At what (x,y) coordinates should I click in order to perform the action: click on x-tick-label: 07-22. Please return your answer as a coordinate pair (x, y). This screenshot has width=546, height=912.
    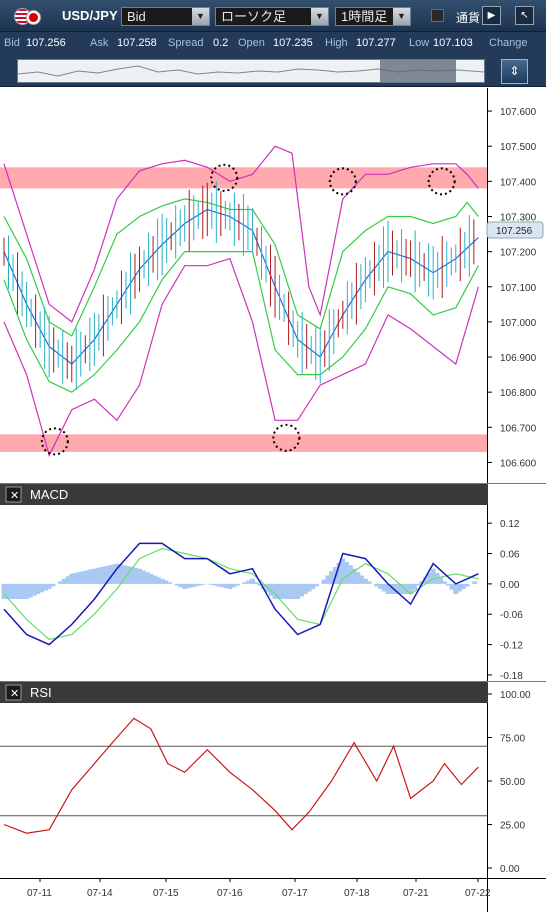
    Looking at the image, I should click on (478, 893).